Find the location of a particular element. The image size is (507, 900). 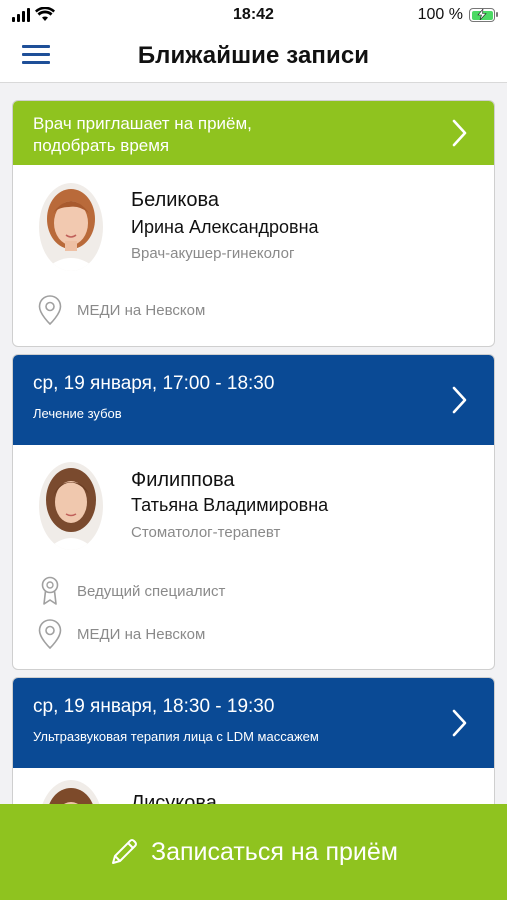

doctor-specialty: Врач-акушер-гинеколог is located at coordinates (213, 253).